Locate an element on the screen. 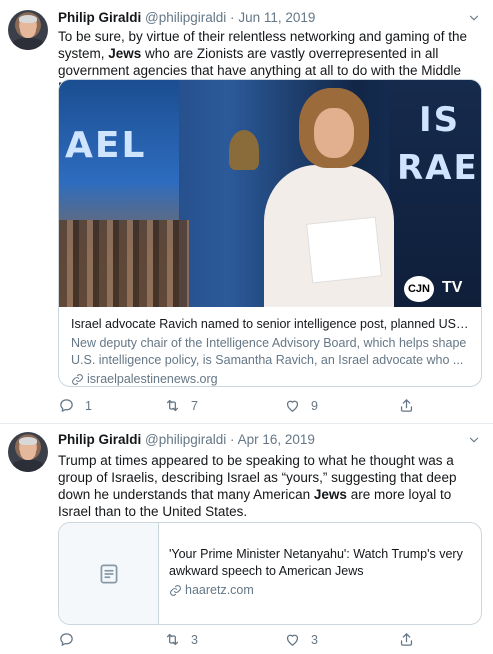 The width and height of the screenshot is (493, 654). reply-count: 1 is located at coordinates (88, 405).